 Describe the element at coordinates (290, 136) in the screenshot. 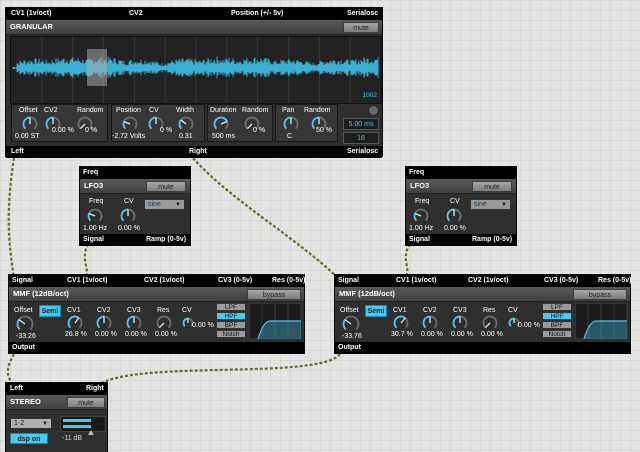

I see `pan-value: C` at that location.